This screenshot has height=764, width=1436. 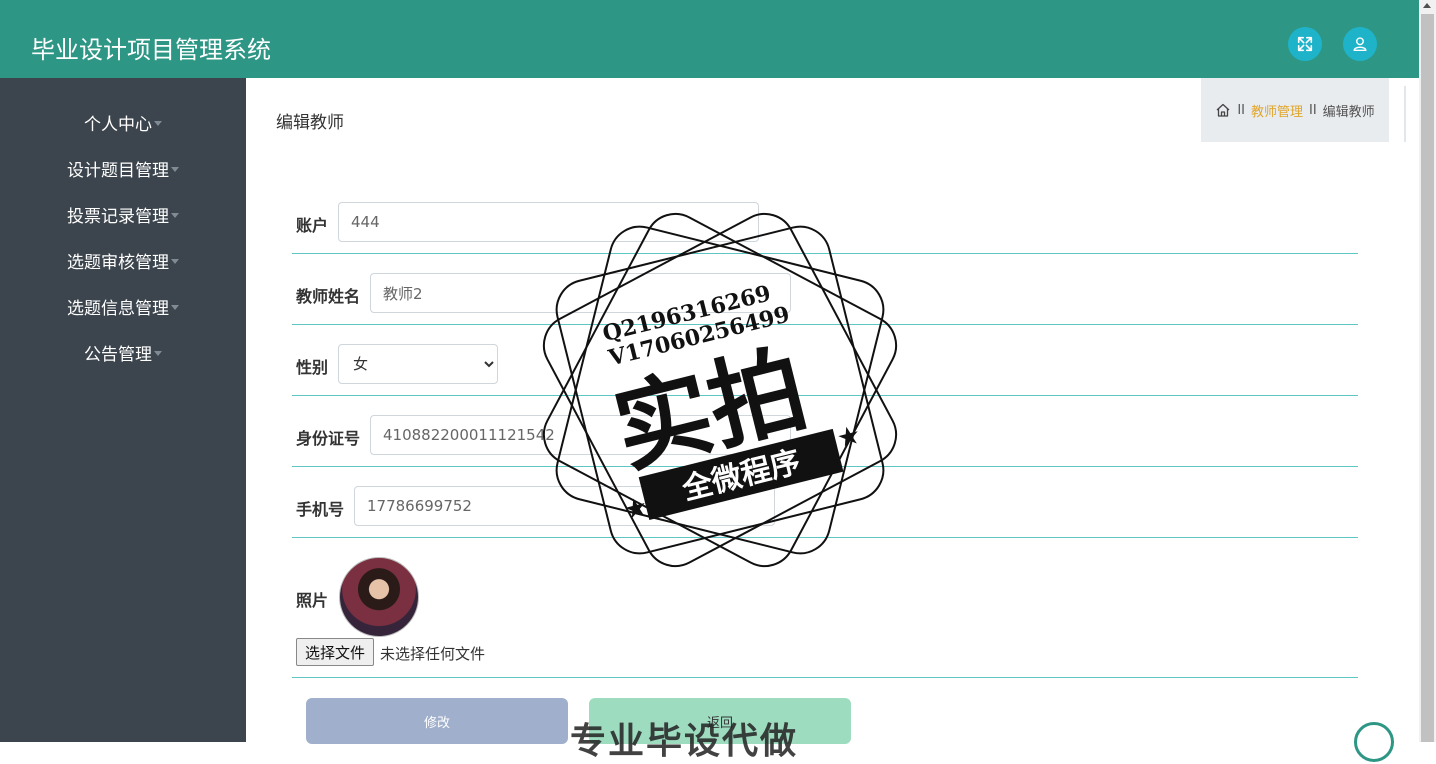 I want to click on sidebar-item-personal-center: 个人中心, so click(x=123, y=122).